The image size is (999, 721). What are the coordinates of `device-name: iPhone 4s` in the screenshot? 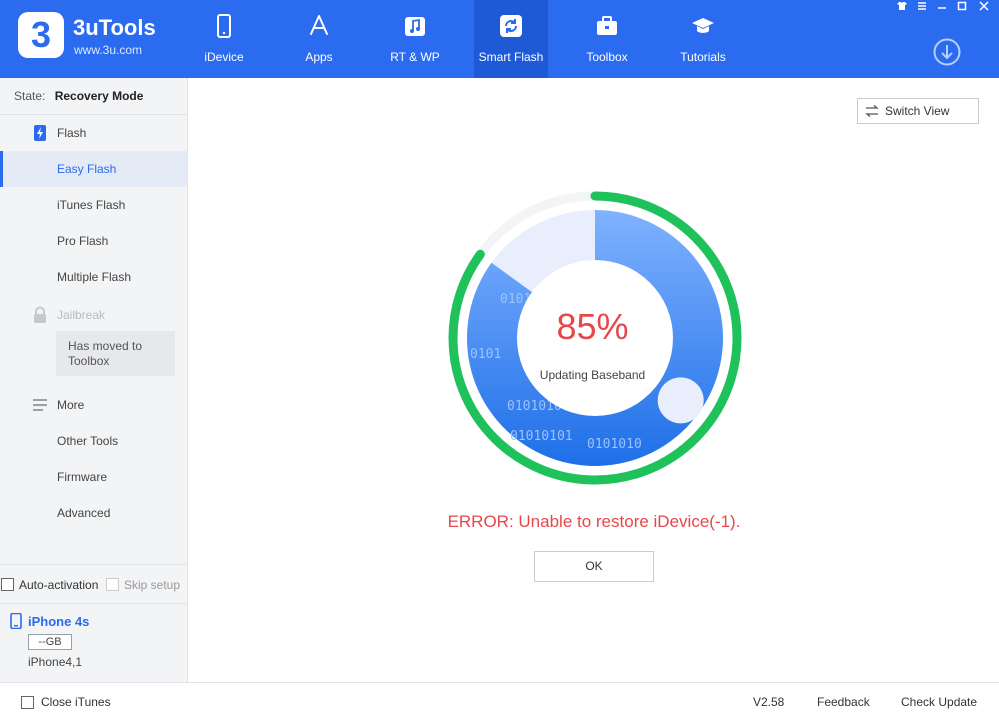 It's located at (59, 621).